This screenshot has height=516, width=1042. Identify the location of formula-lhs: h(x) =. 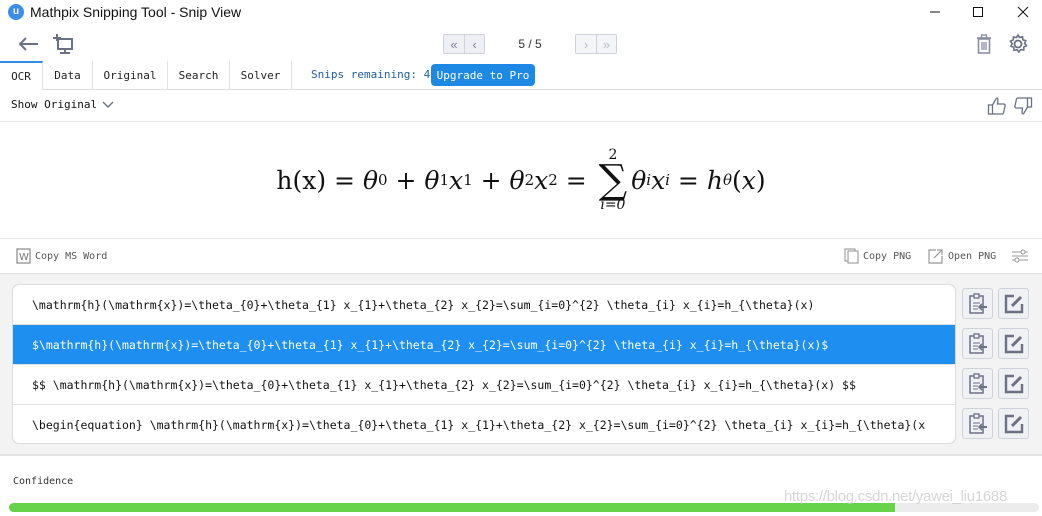
(315, 180).